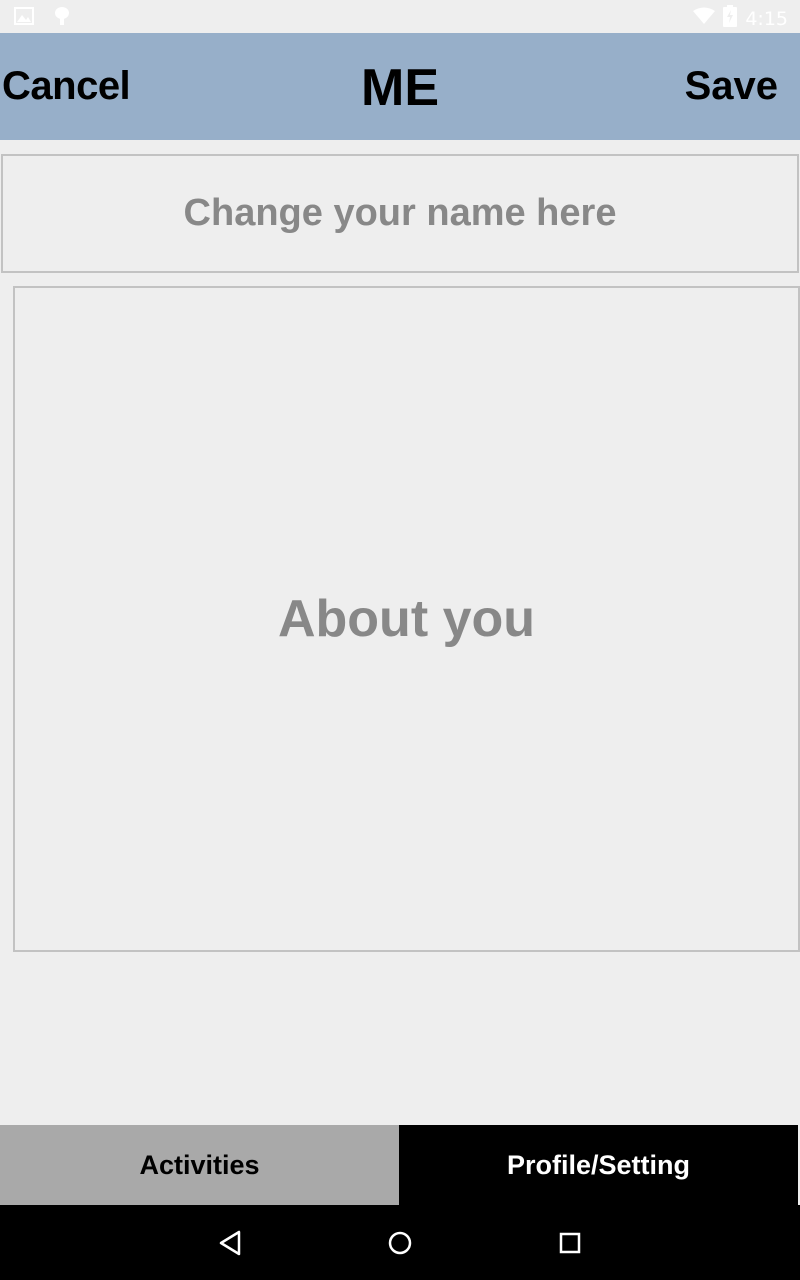  What do you see at coordinates (24, 18) in the screenshot?
I see `image-icon` at bounding box center [24, 18].